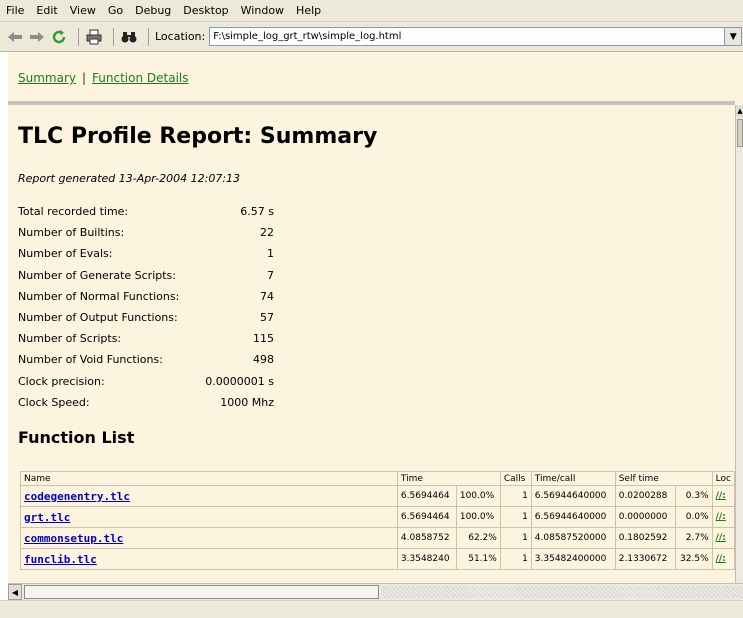 The width and height of the screenshot is (743, 618). What do you see at coordinates (267, 233) in the screenshot?
I see `stat-value: 22` at bounding box center [267, 233].